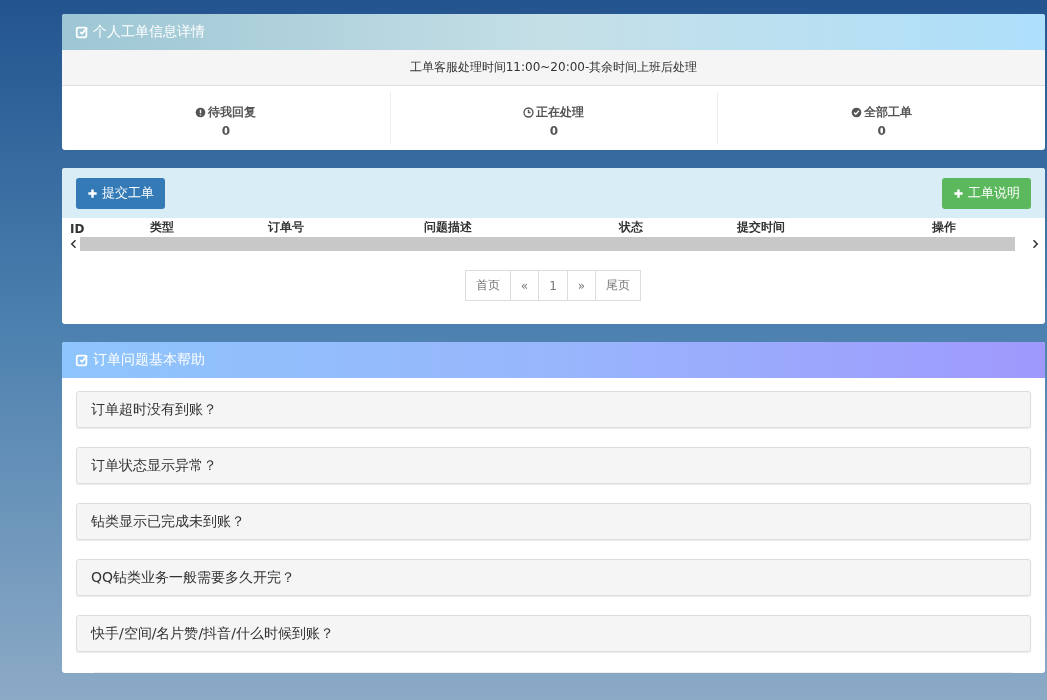 This screenshot has height=700, width=1047. What do you see at coordinates (553, 409) in the screenshot?
I see `faq-item: 订单超时没有到账？` at bounding box center [553, 409].